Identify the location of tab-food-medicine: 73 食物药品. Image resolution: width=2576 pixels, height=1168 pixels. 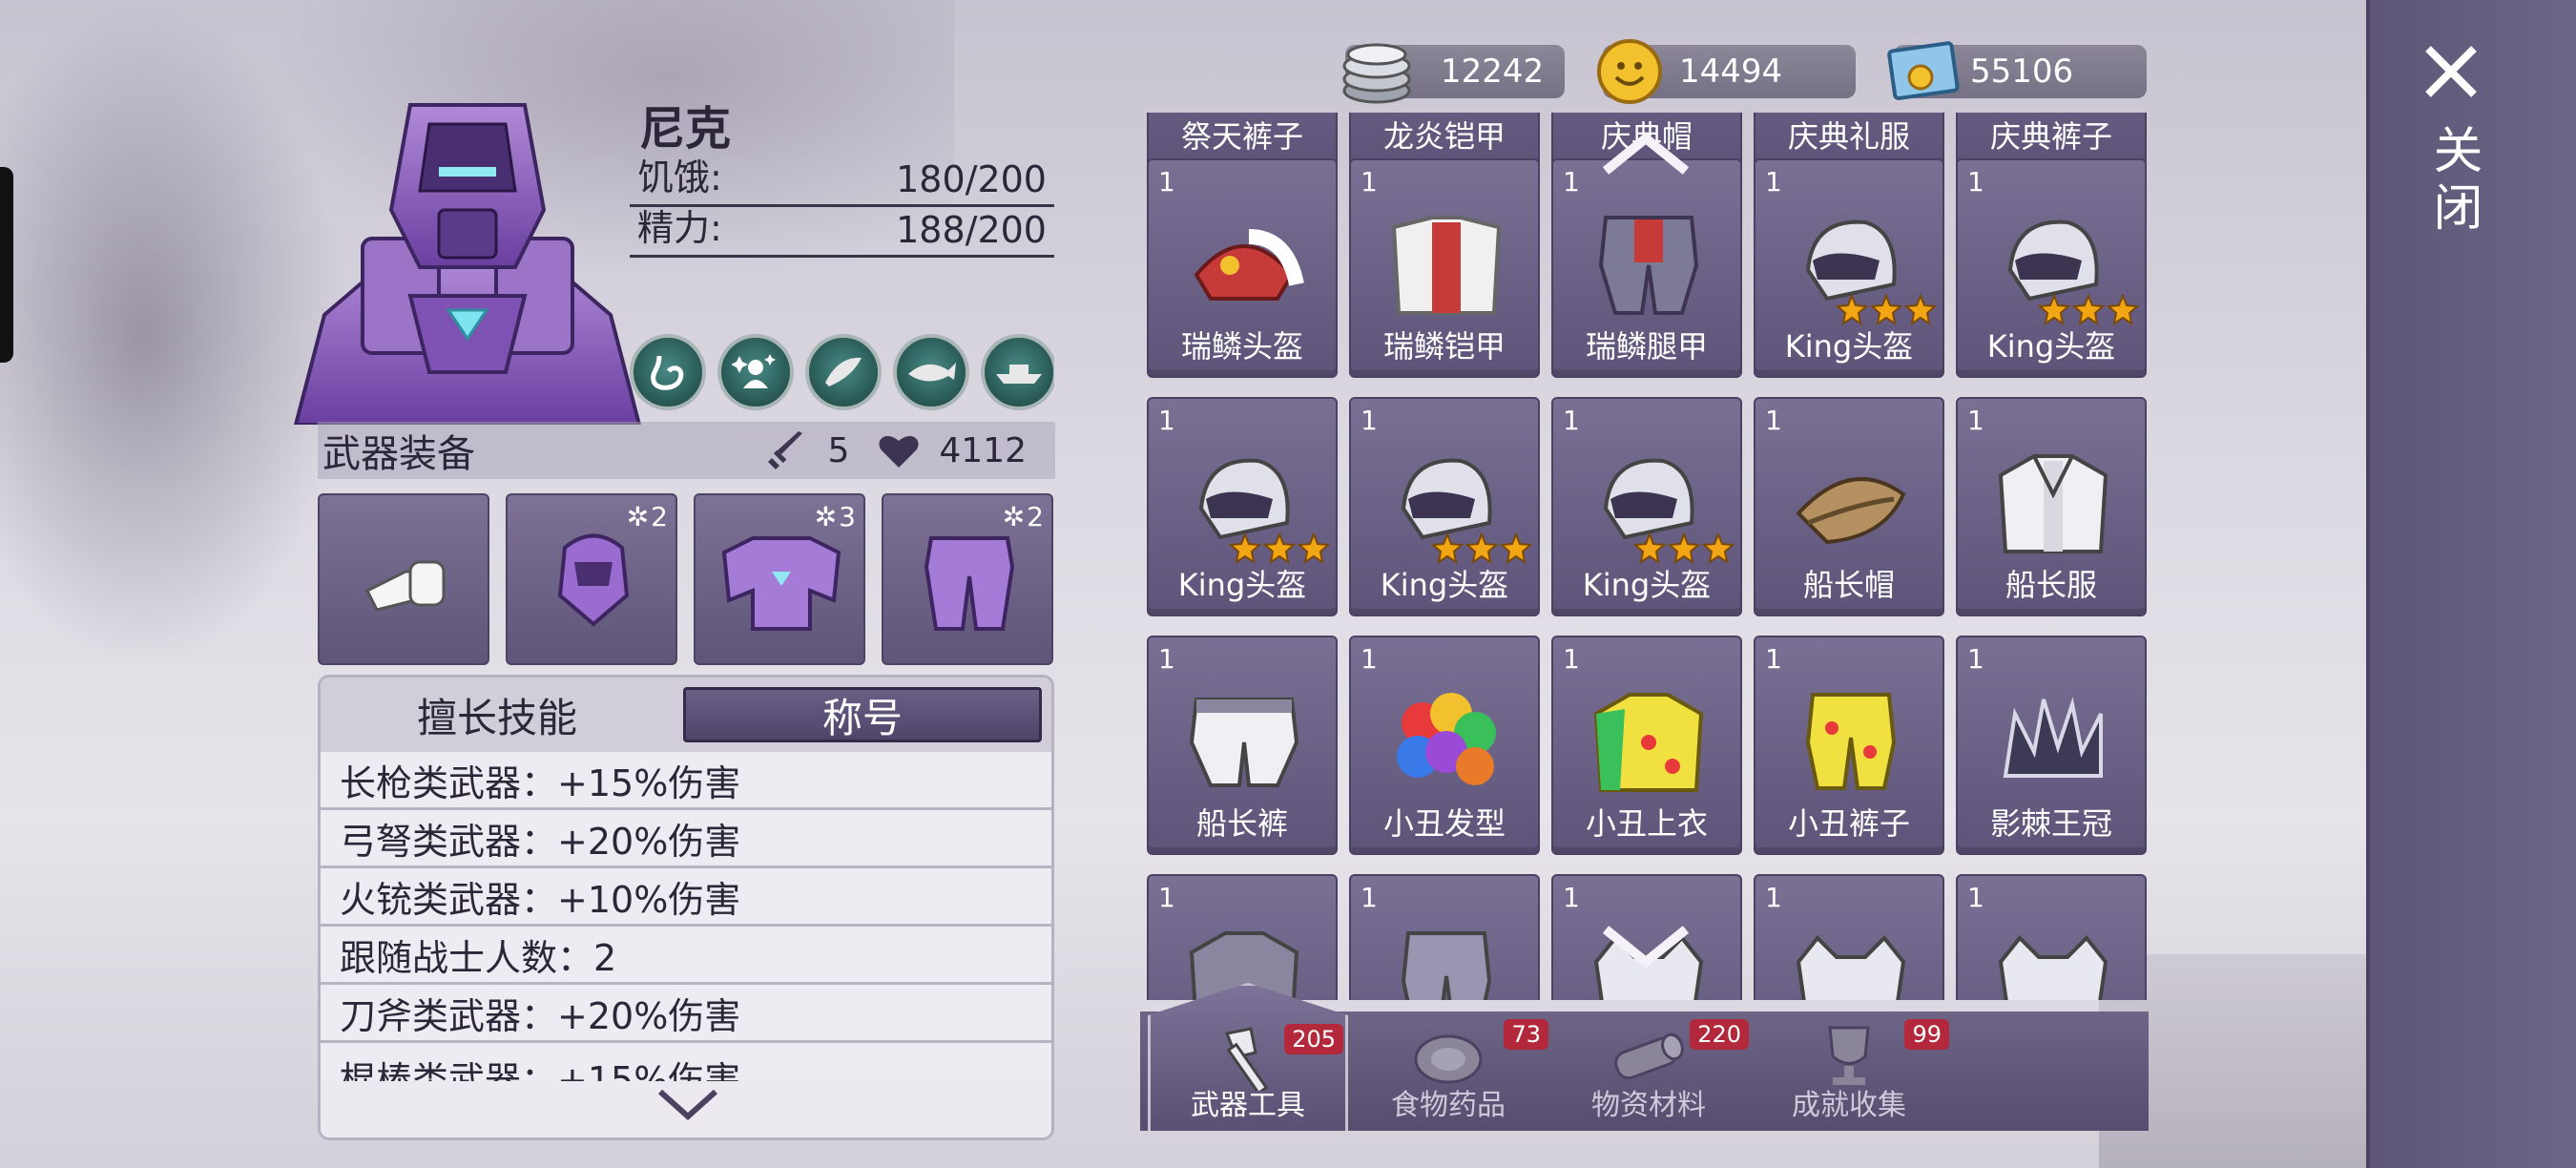
(1448, 1071).